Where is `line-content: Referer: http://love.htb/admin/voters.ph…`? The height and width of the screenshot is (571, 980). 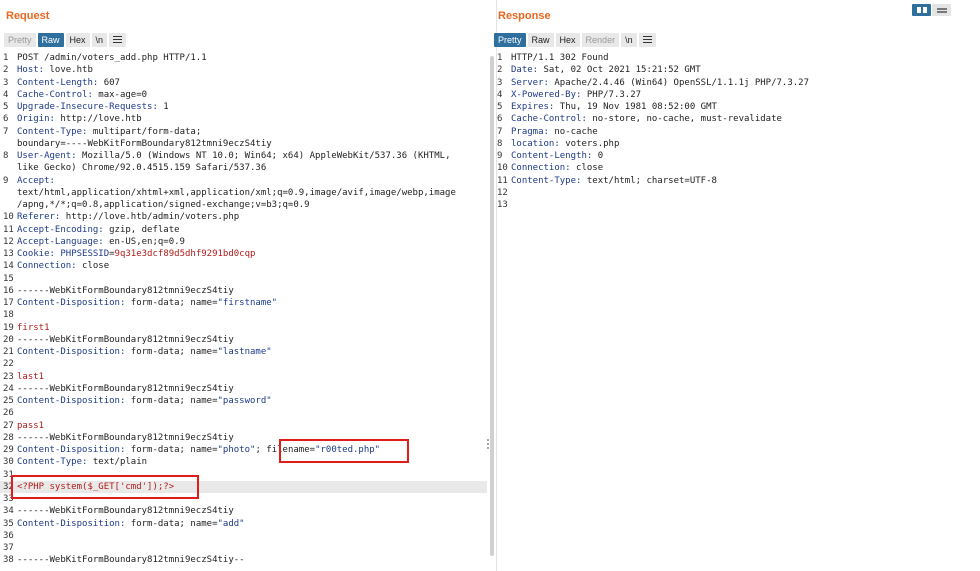
line-content: Referer: http://love.htb/admin/voters.ph… is located at coordinates (128, 217).